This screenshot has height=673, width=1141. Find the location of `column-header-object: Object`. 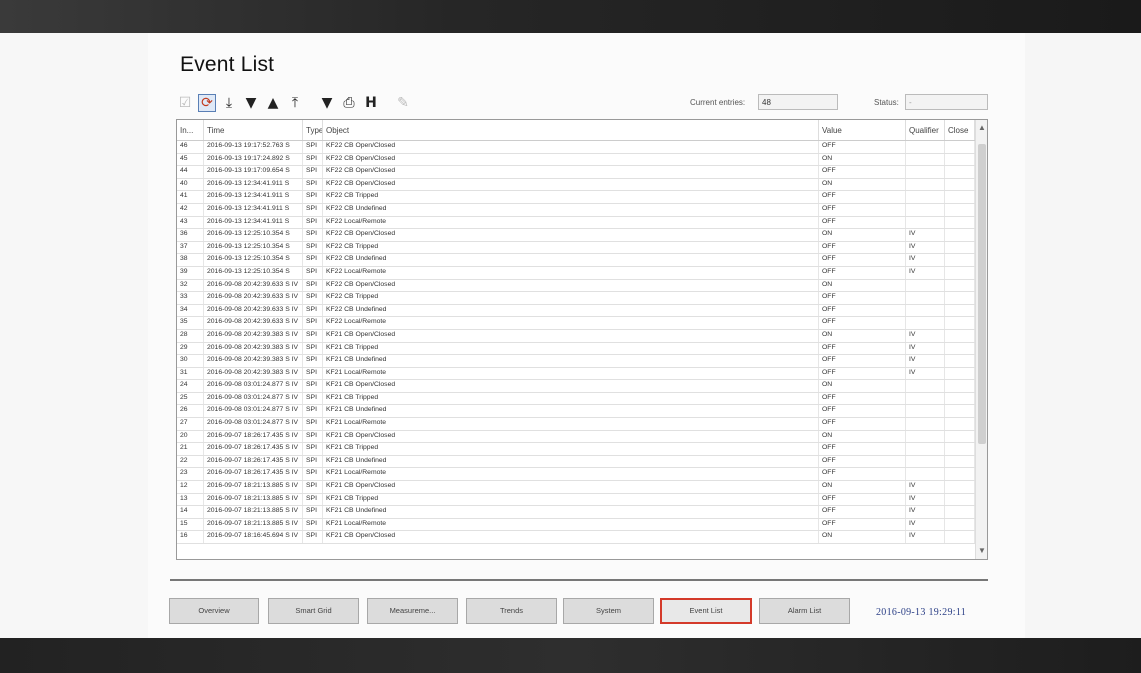

column-header-object: Object is located at coordinates (571, 130).